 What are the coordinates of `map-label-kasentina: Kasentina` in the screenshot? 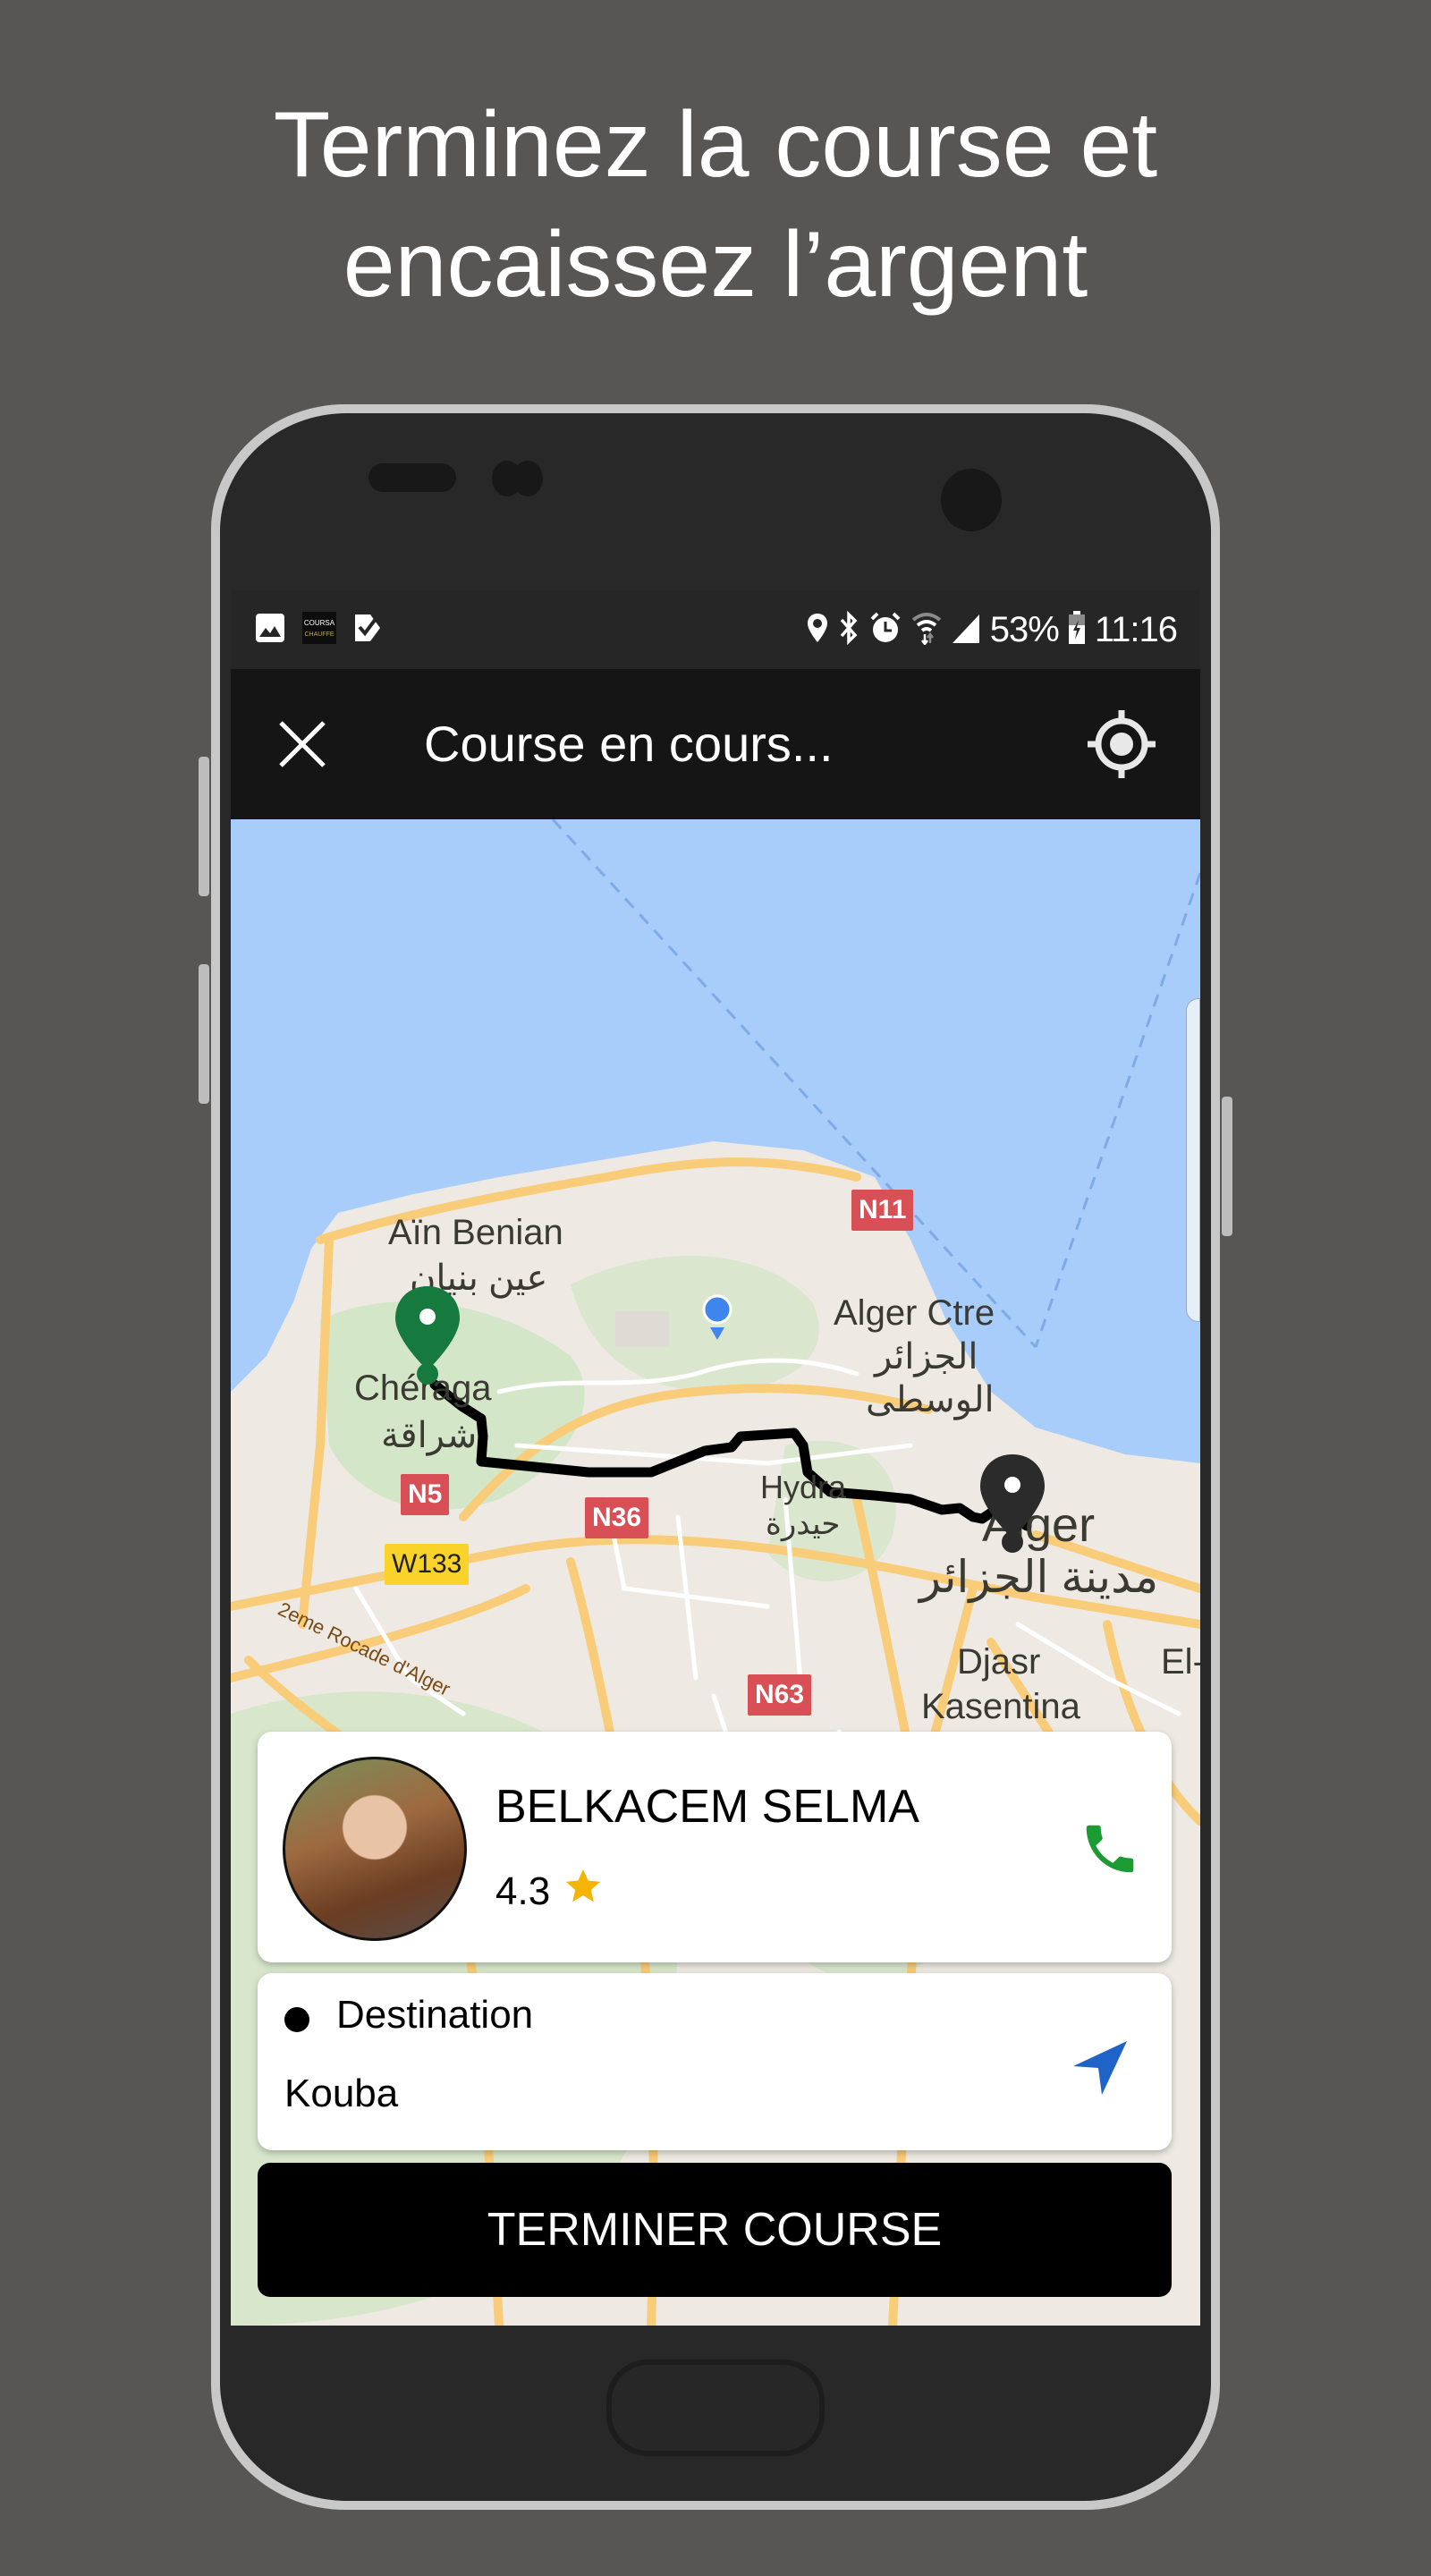 It's located at (1001, 1706).